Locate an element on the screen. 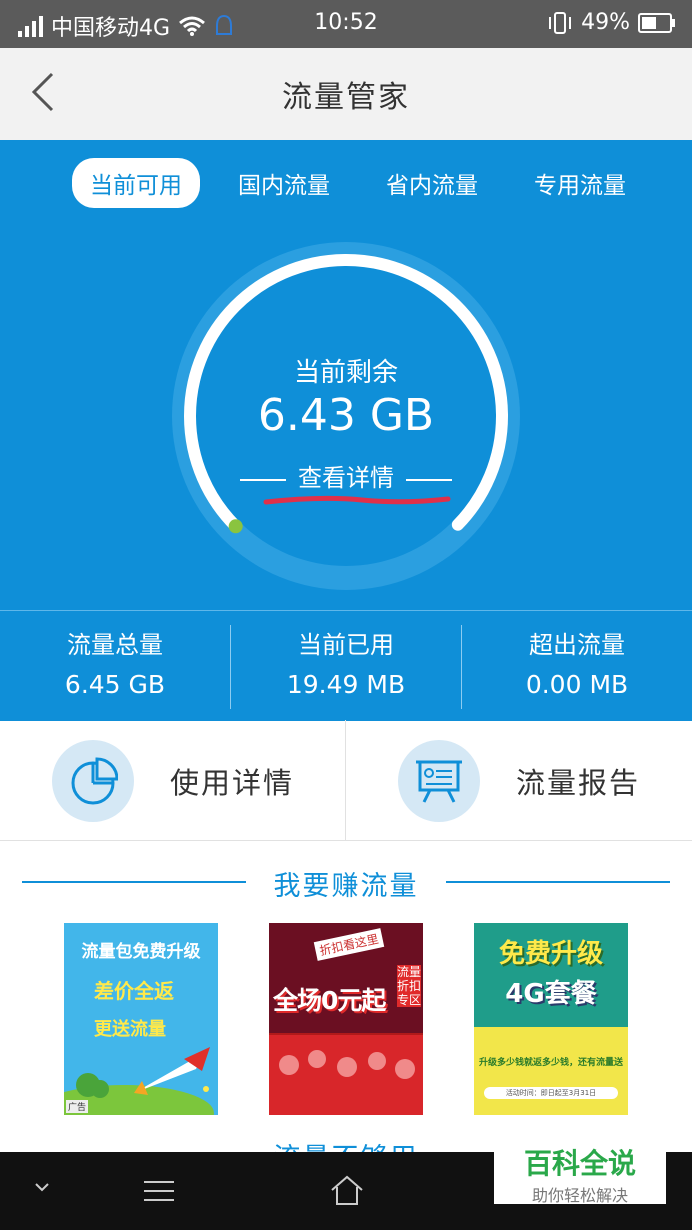  page-title: 流量管家 is located at coordinates (346, 97).